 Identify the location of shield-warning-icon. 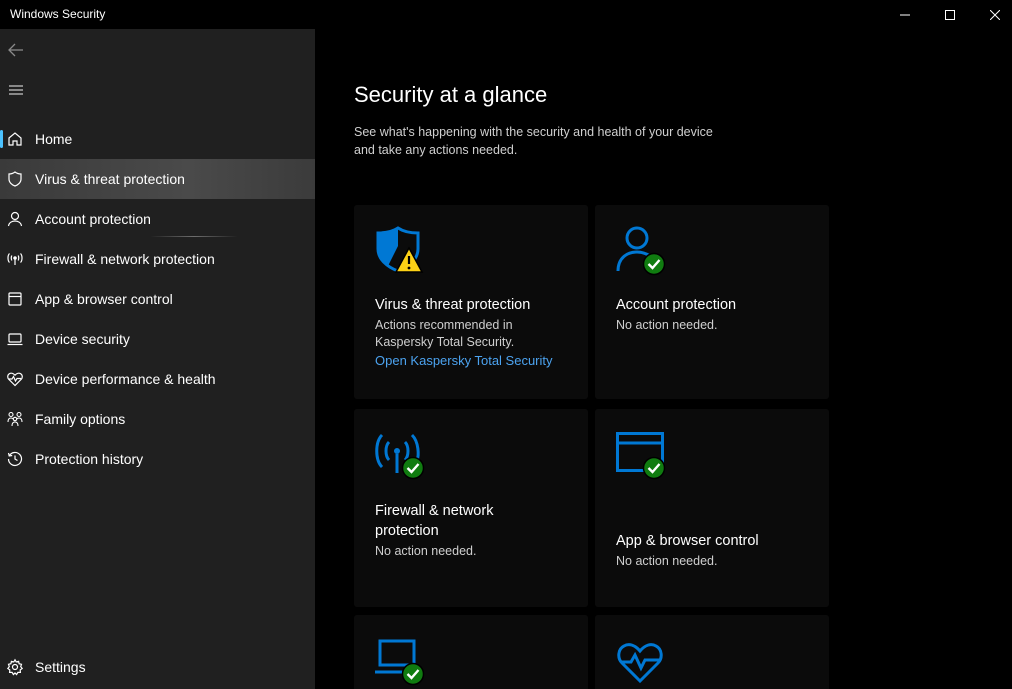
(400, 249).